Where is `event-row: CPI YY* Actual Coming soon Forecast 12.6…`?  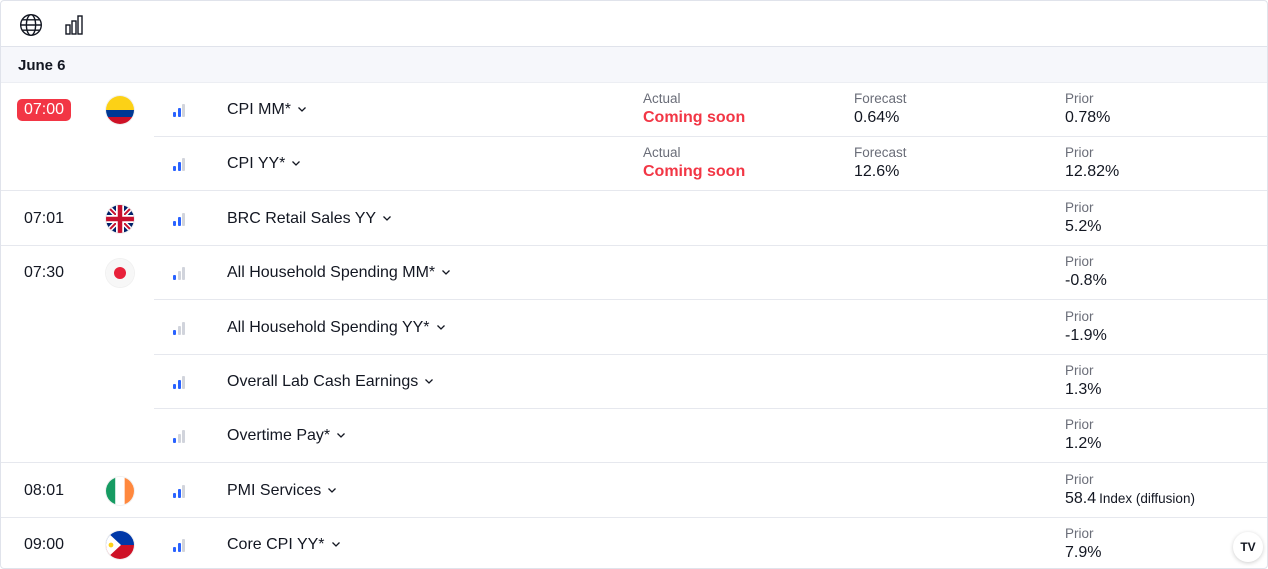 event-row: CPI YY* Actual Coming soon Forecast 12.6… is located at coordinates (634, 164).